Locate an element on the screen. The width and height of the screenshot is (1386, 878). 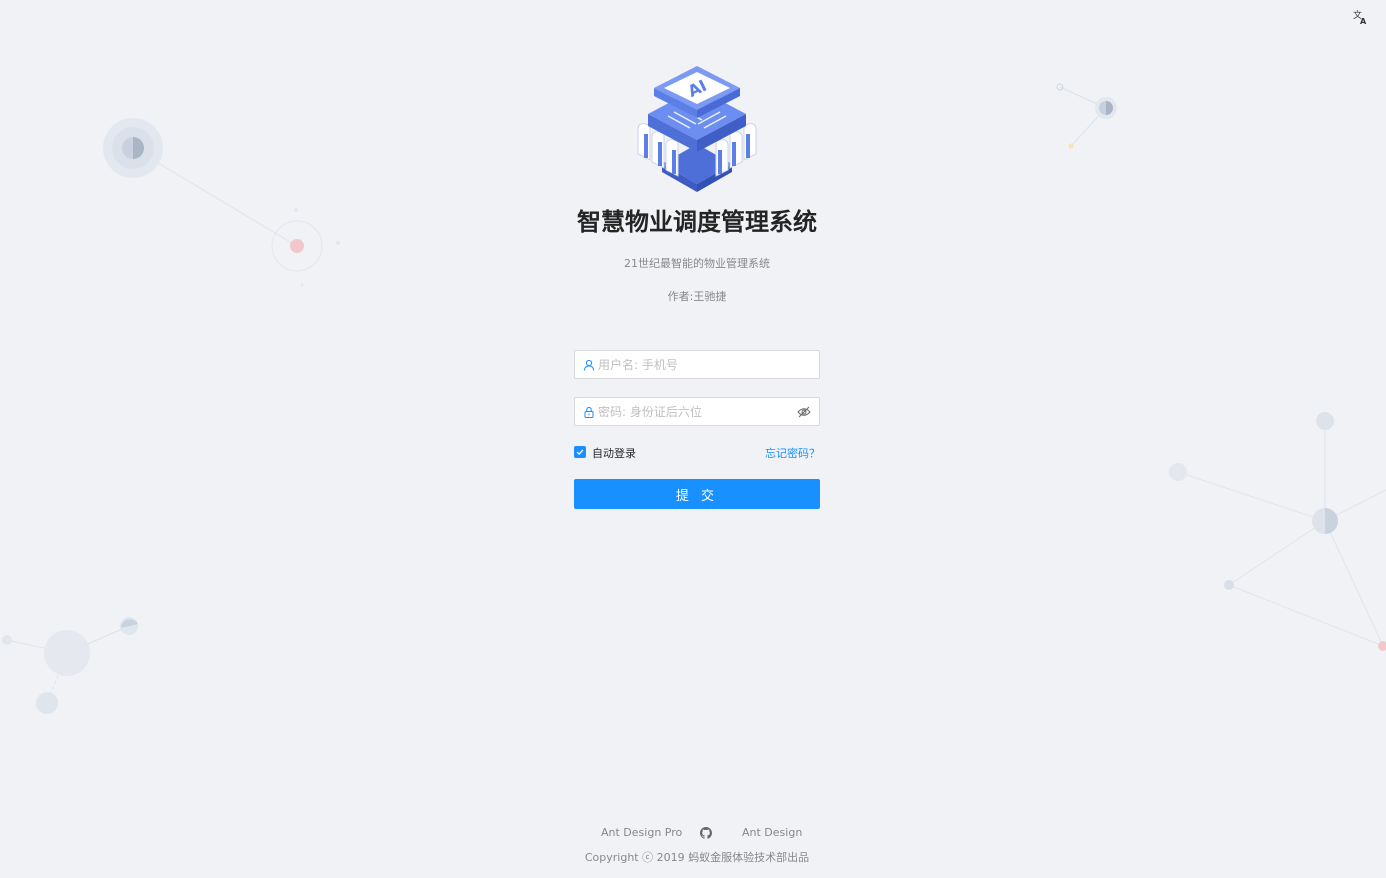
login-options: 自动登录 忘记密码？ is located at coordinates (697, 453).